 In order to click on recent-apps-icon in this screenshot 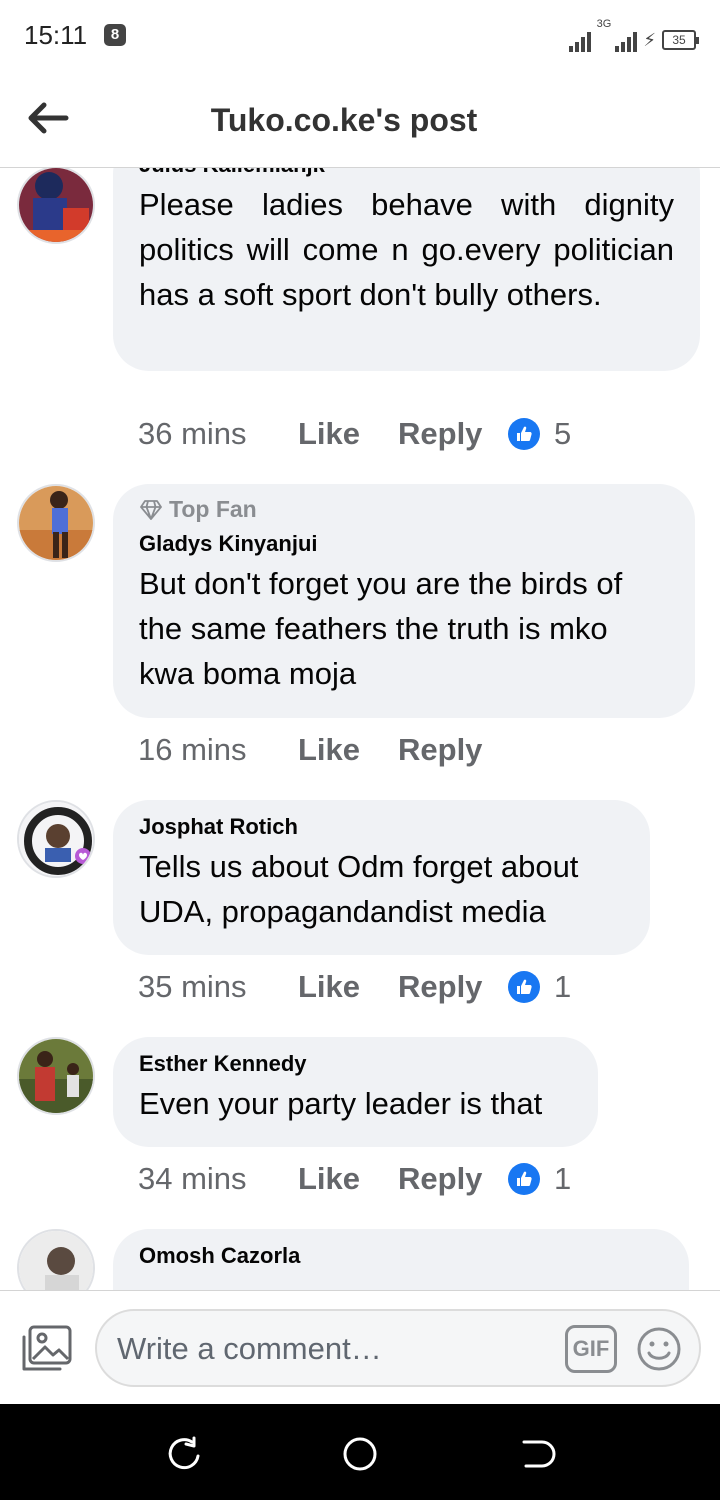, I will do `click(184, 1454)`.